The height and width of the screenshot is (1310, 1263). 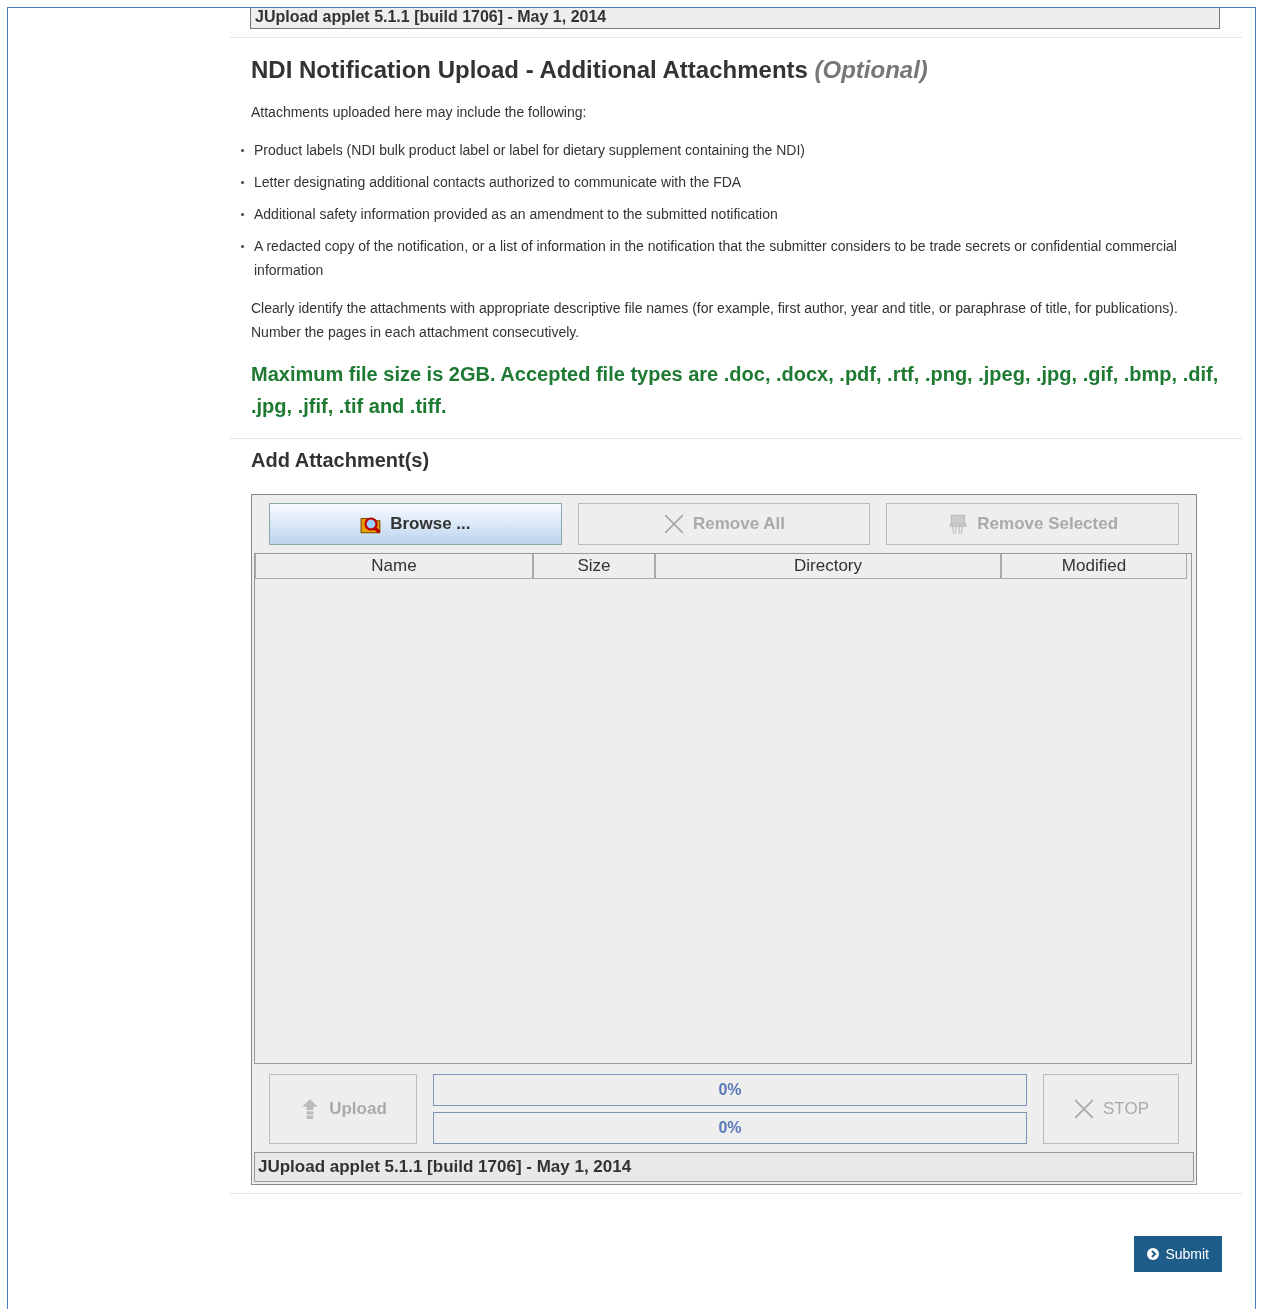 What do you see at coordinates (498, 182) in the screenshot?
I see `bullet-text: Letter designating additional contacts authorized to communicate with the FDA` at bounding box center [498, 182].